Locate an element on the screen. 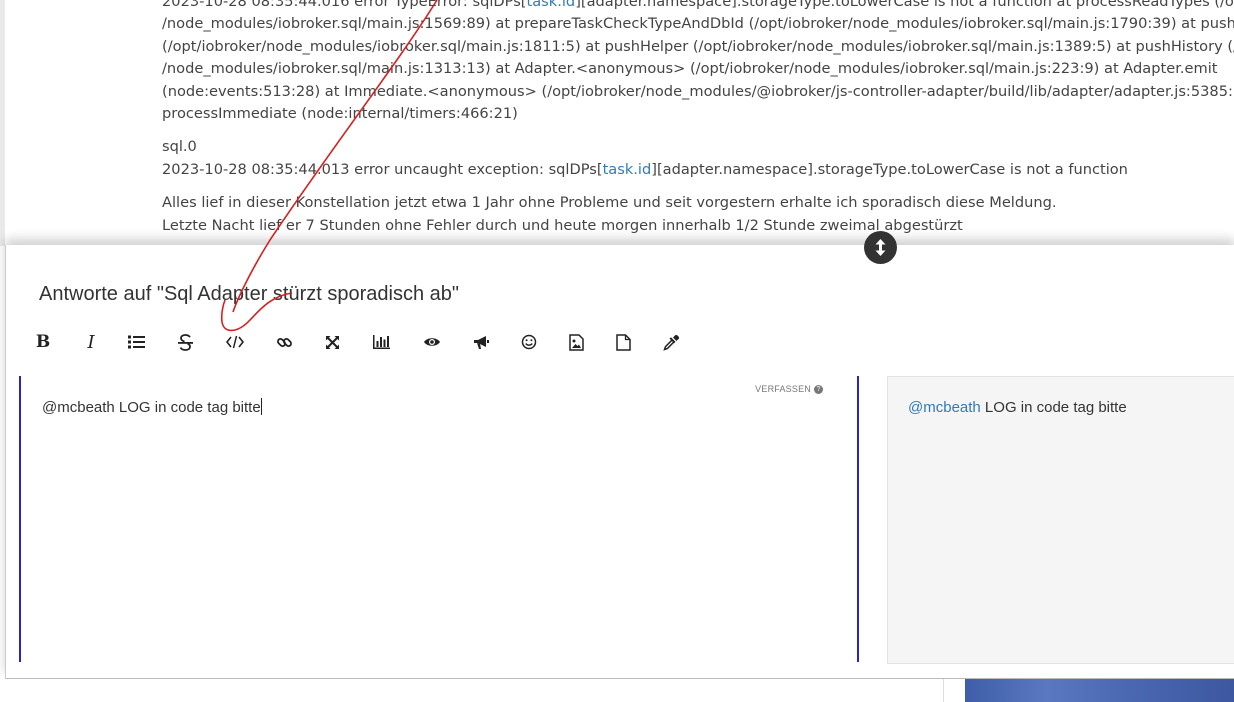 The height and width of the screenshot is (702, 1234). background-photo is located at coordinates (1099, 690).